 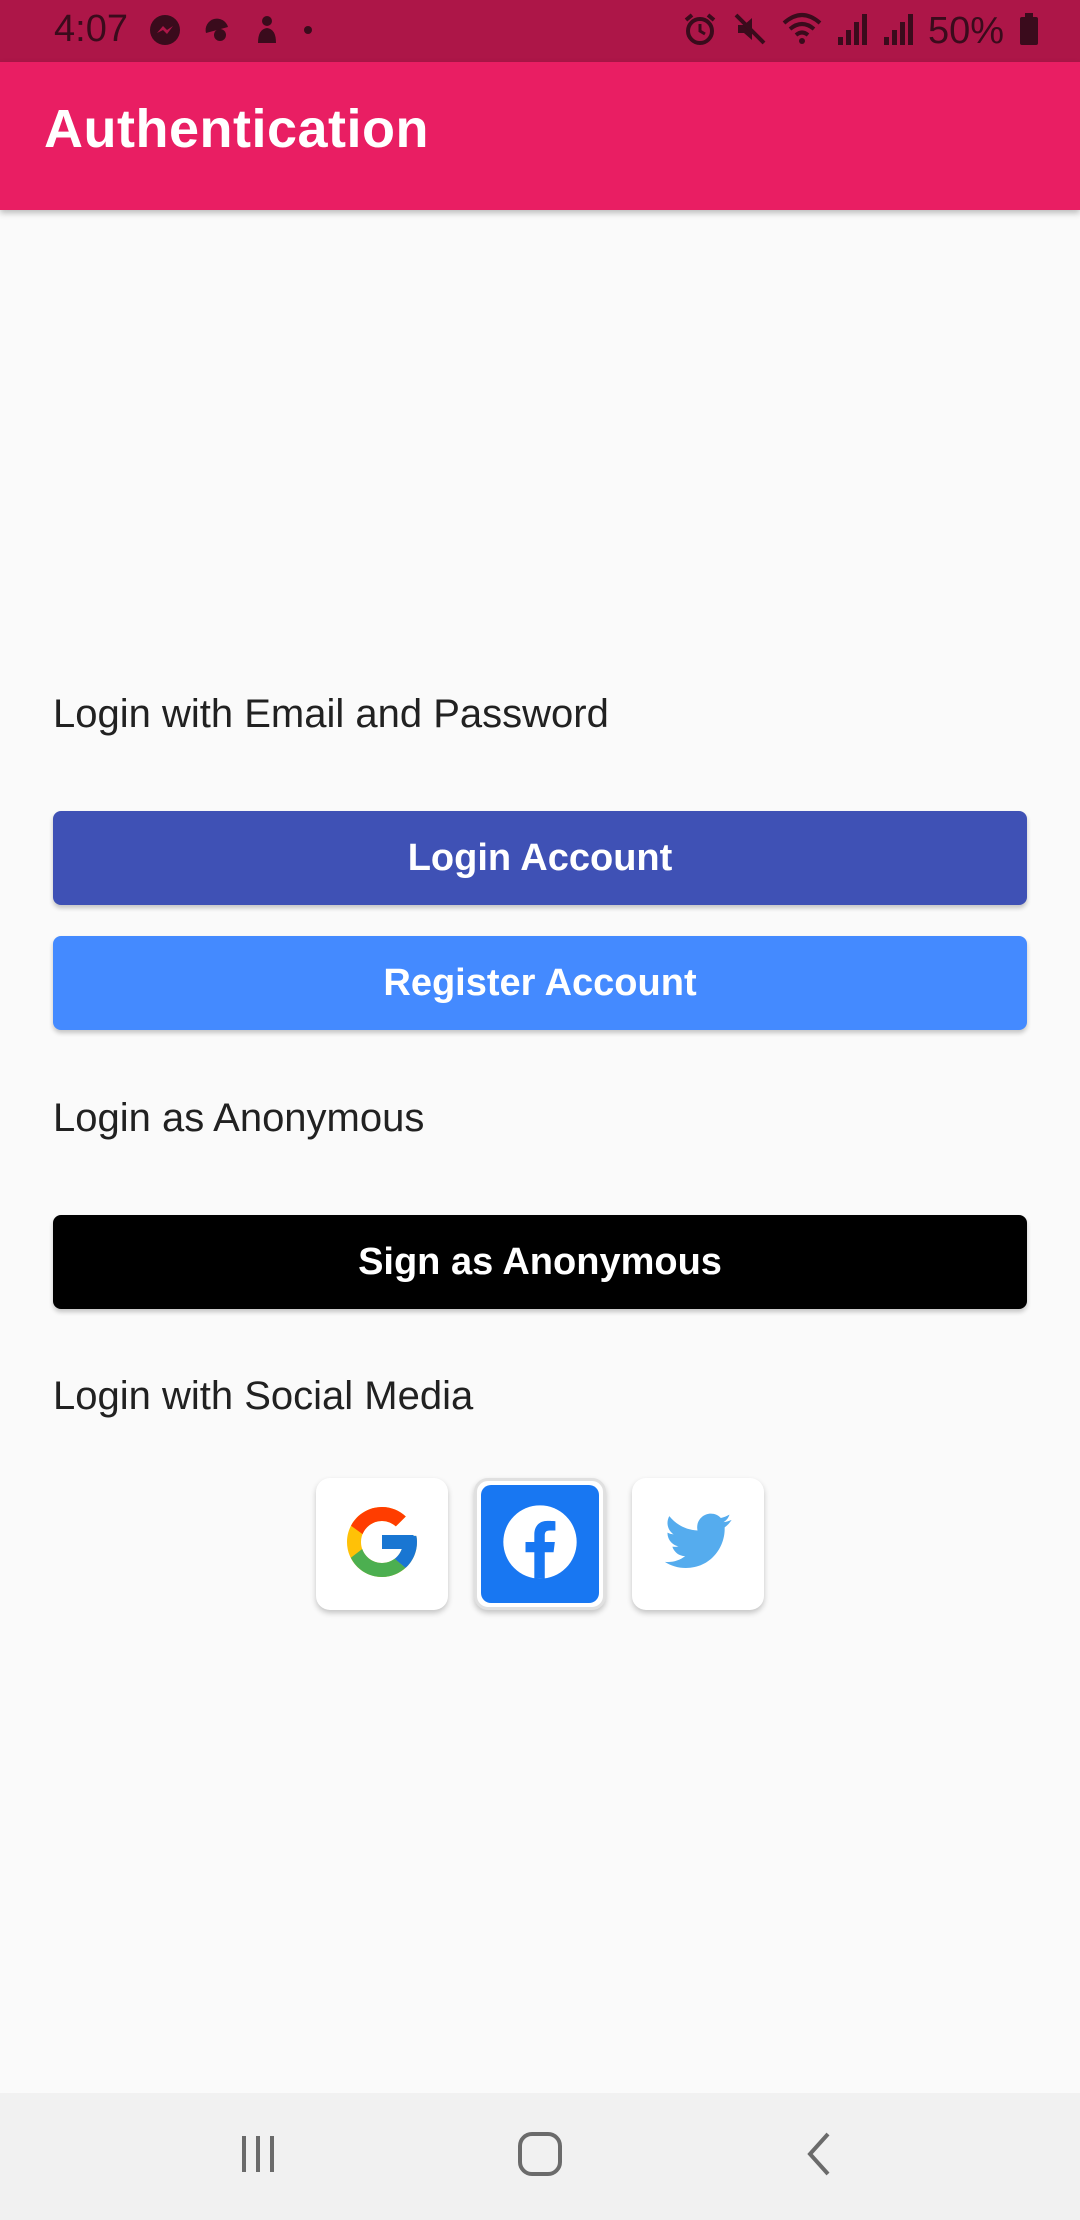 I want to click on google-login-button, so click(x=382, y=1544).